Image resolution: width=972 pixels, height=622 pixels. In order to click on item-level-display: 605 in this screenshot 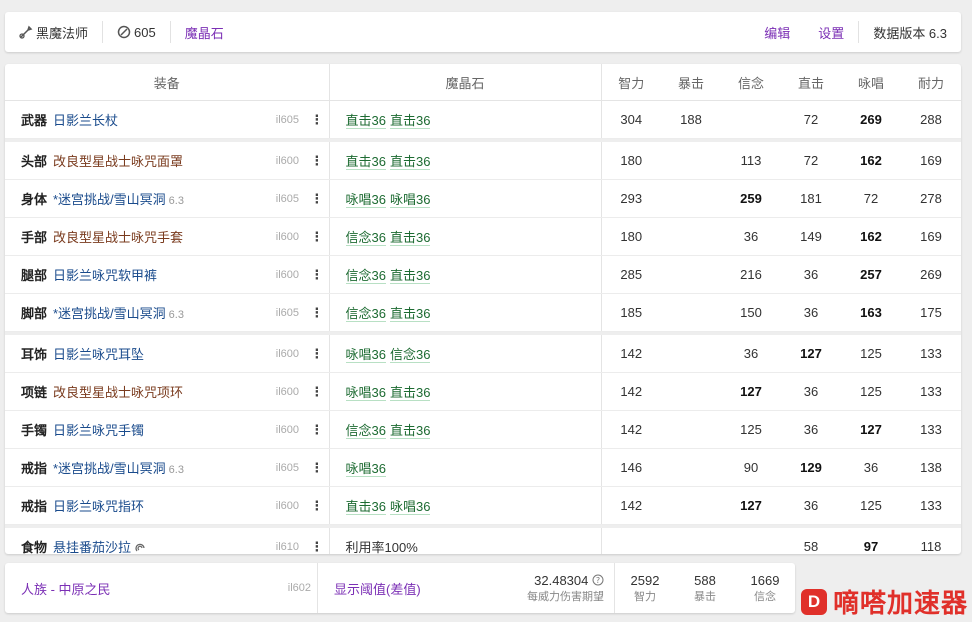, I will do `click(136, 32)`.